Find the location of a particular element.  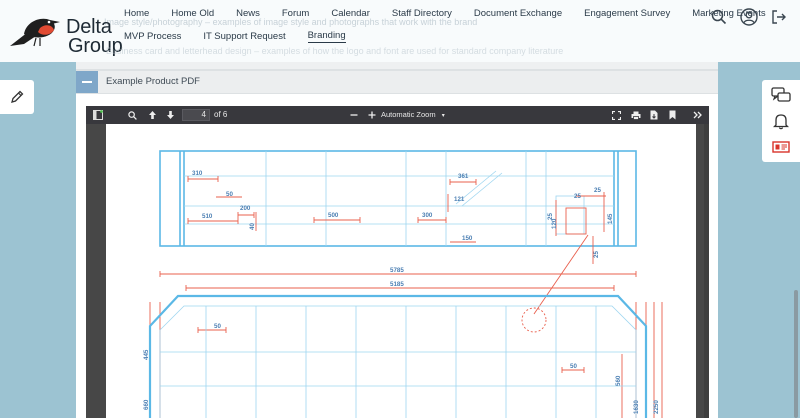

tools-menu-button is located at coordinates (697, 115).